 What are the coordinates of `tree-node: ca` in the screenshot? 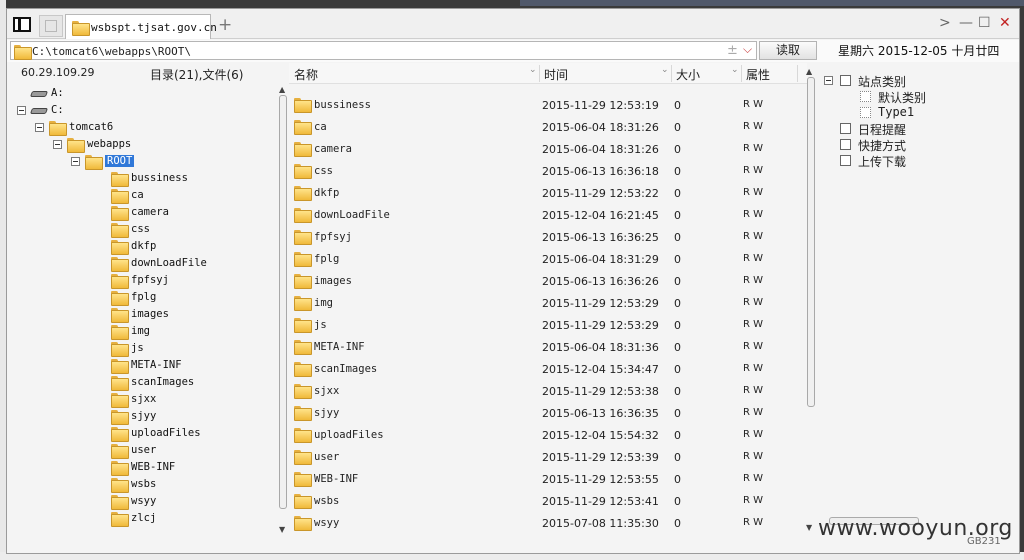 It's located at (145, 195).